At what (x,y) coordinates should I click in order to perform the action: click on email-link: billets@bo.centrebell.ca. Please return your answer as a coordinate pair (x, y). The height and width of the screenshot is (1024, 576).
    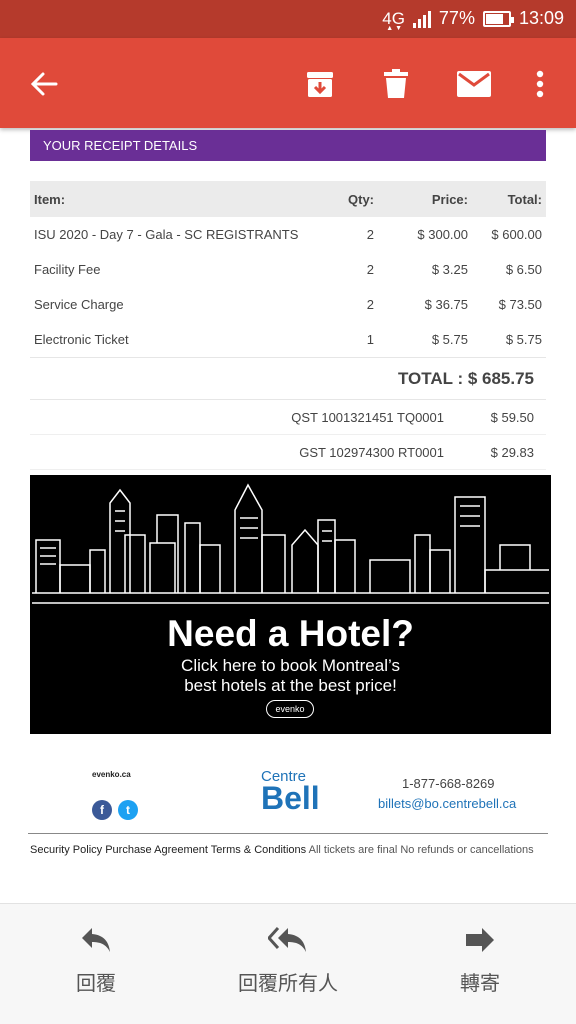
    Looking at the image, I should click on (447, 803).